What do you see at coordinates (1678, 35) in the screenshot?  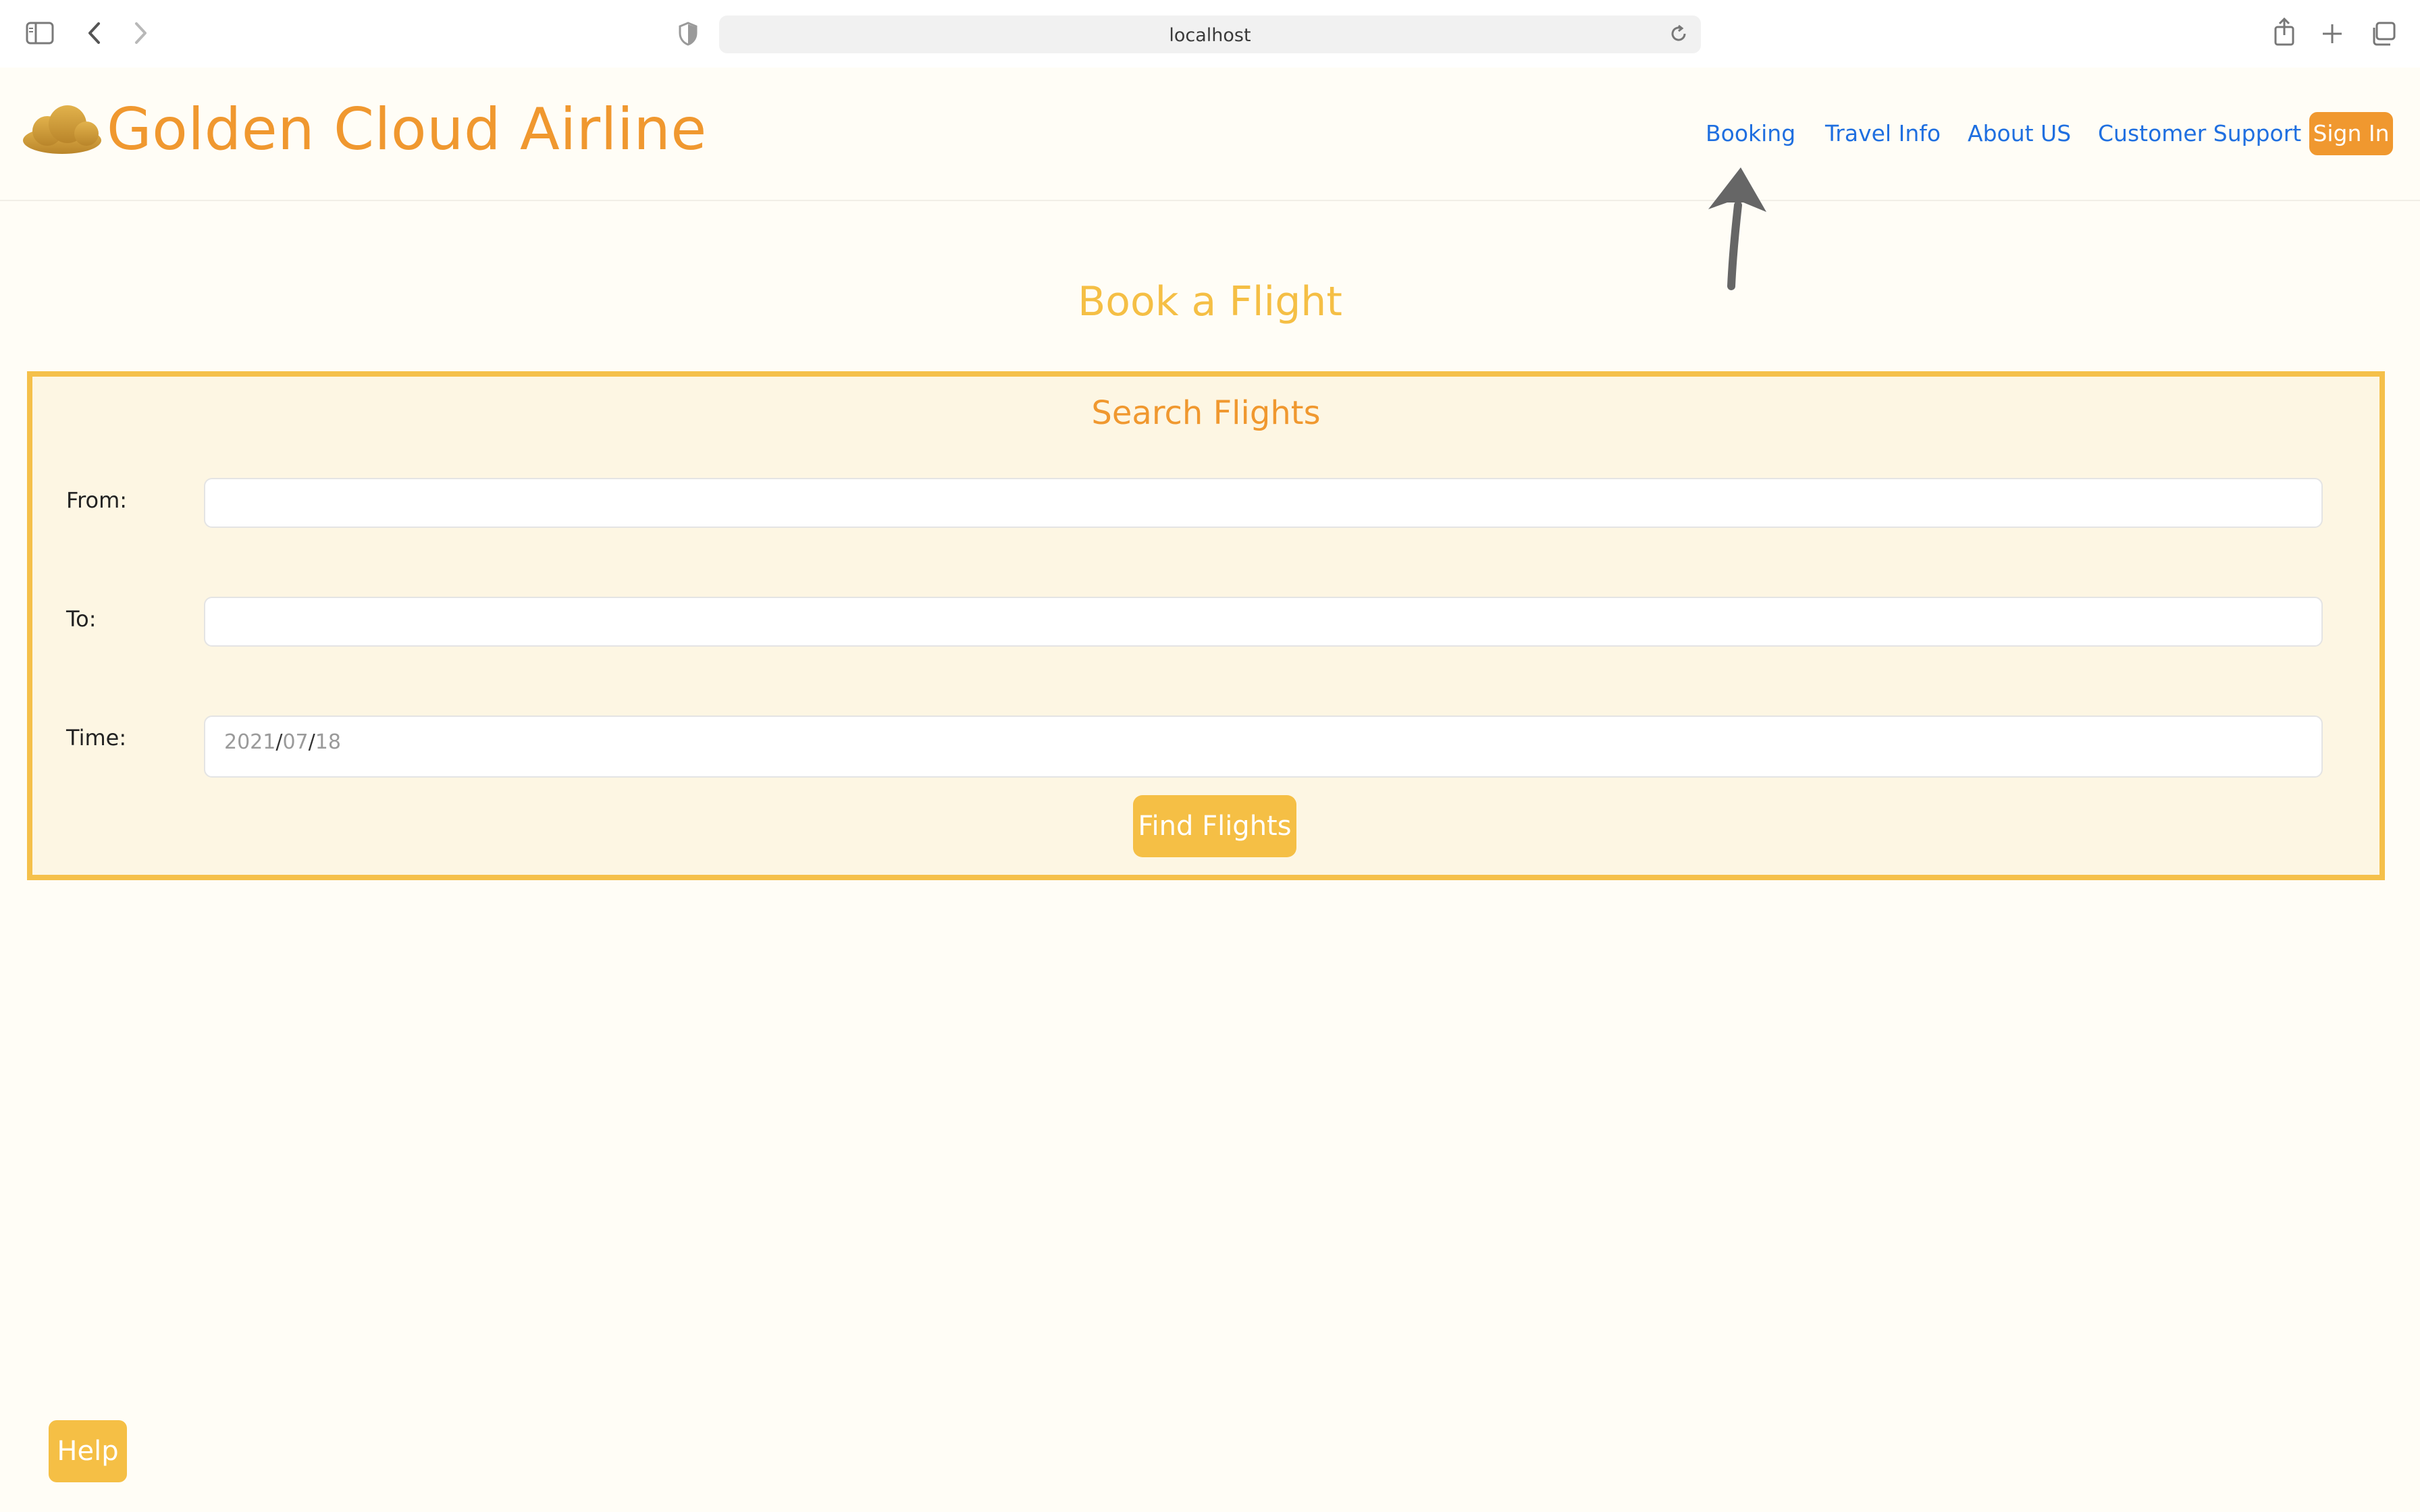 I see `reload-icon` at bounding box center [1678, 35].